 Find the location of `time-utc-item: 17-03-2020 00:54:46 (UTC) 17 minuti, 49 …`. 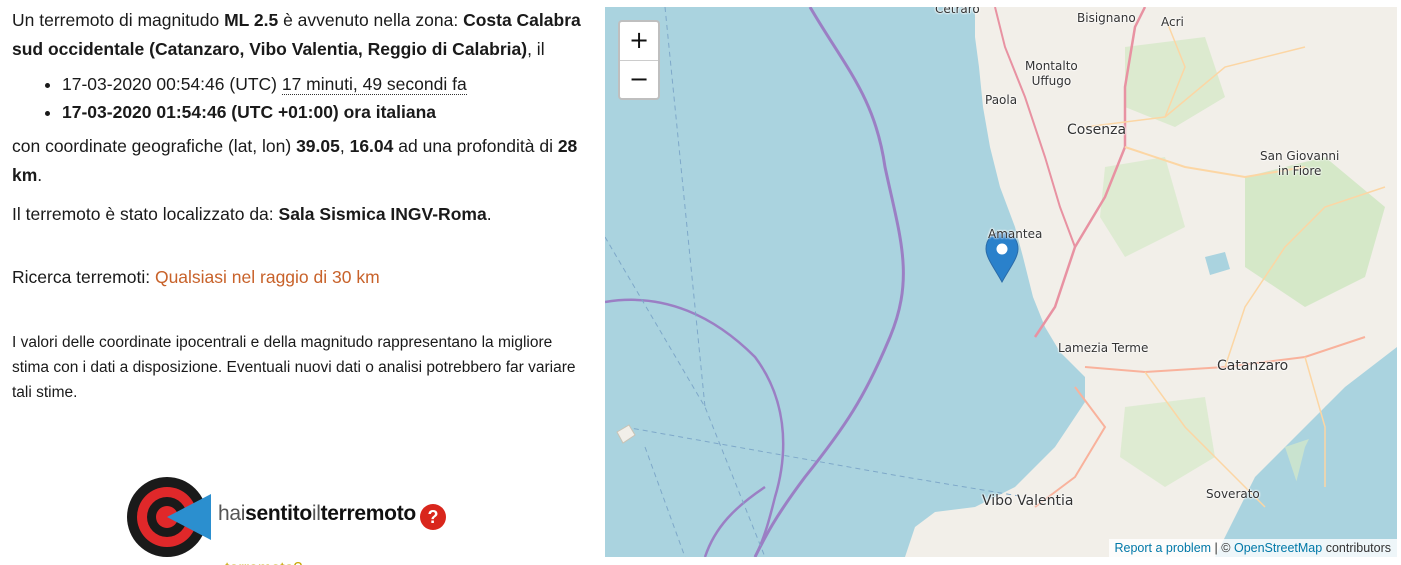

time-utc-item: 17-03-2020 00:54:46 (UTC) 17 minuti, 49 … is located at coordinates (322, 84).